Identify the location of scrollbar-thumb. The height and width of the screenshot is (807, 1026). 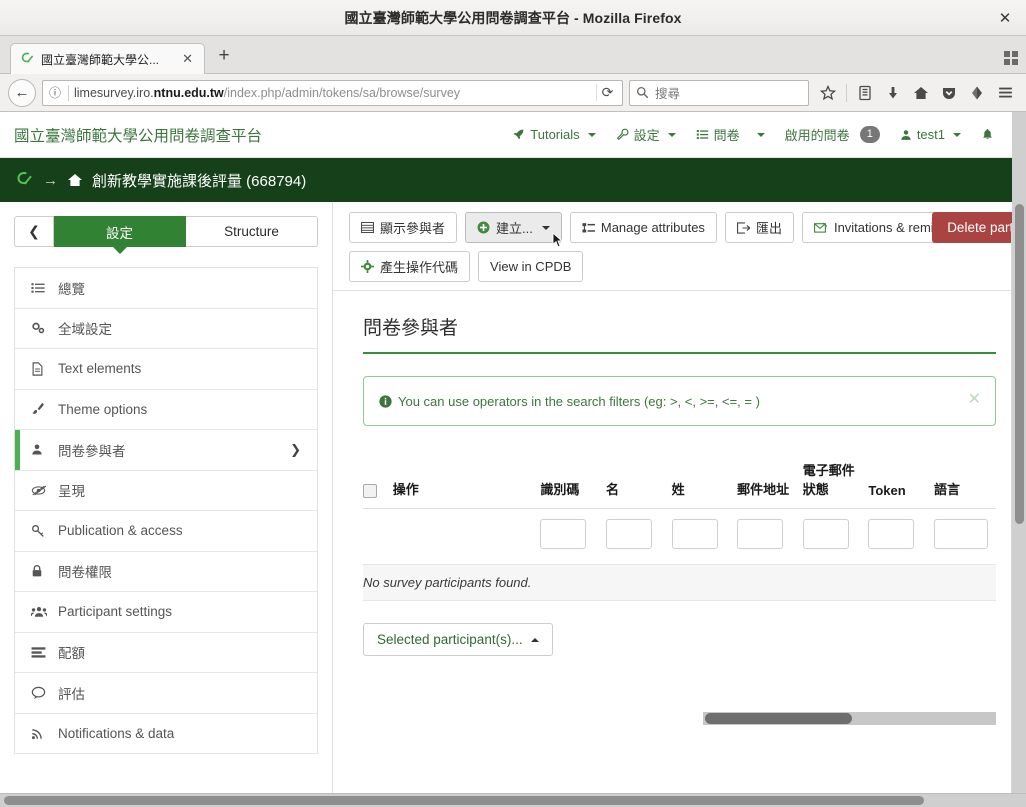
(778, 718).